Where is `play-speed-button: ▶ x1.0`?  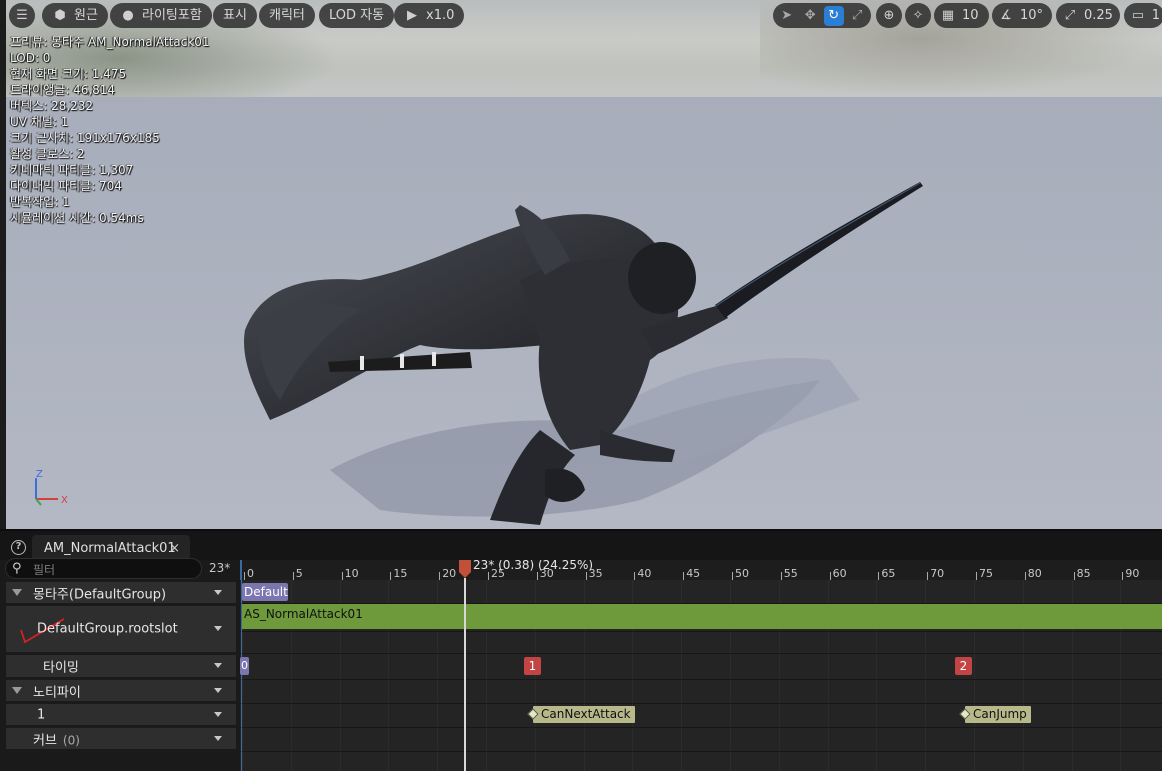 play-speed-button: ▶ x1.0 is located at coordinates (429, 15).